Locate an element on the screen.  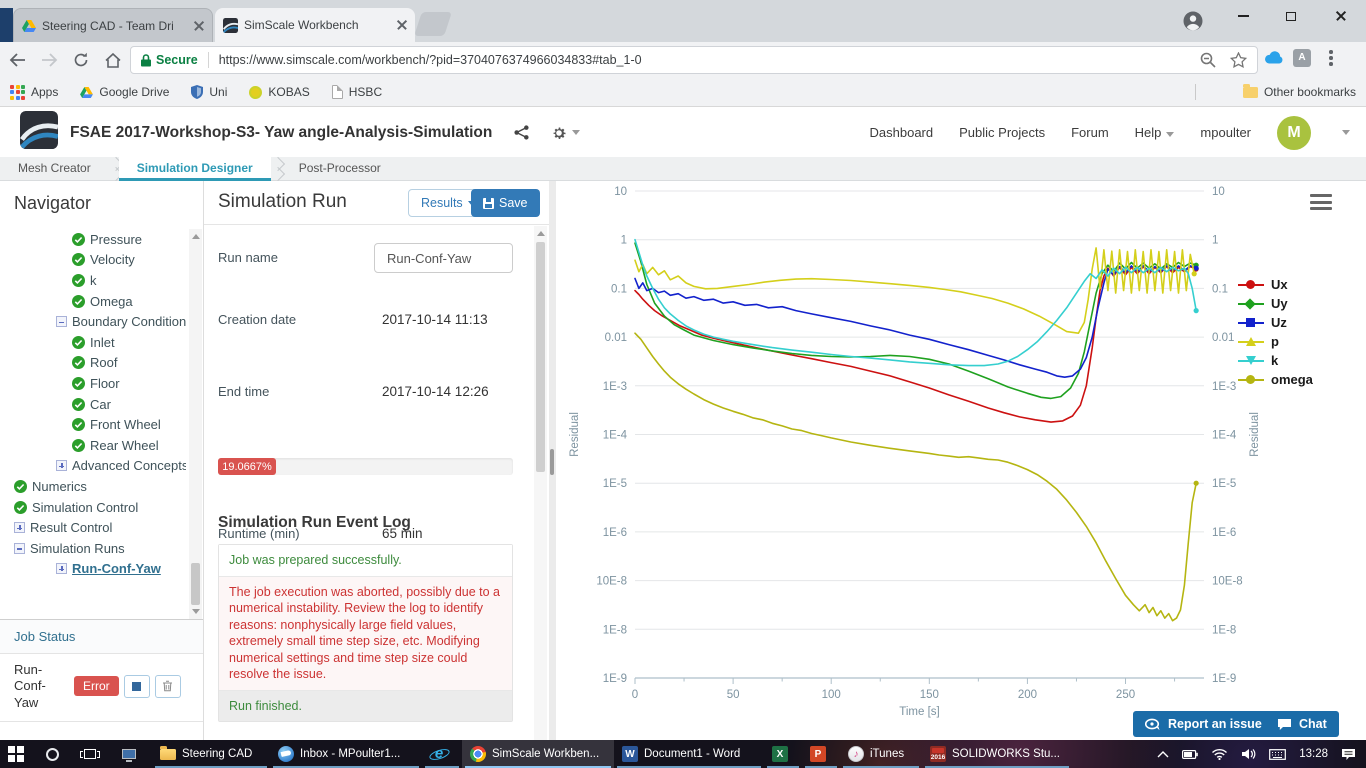
tray-expand-icon is located at coordinates (1163, 754).